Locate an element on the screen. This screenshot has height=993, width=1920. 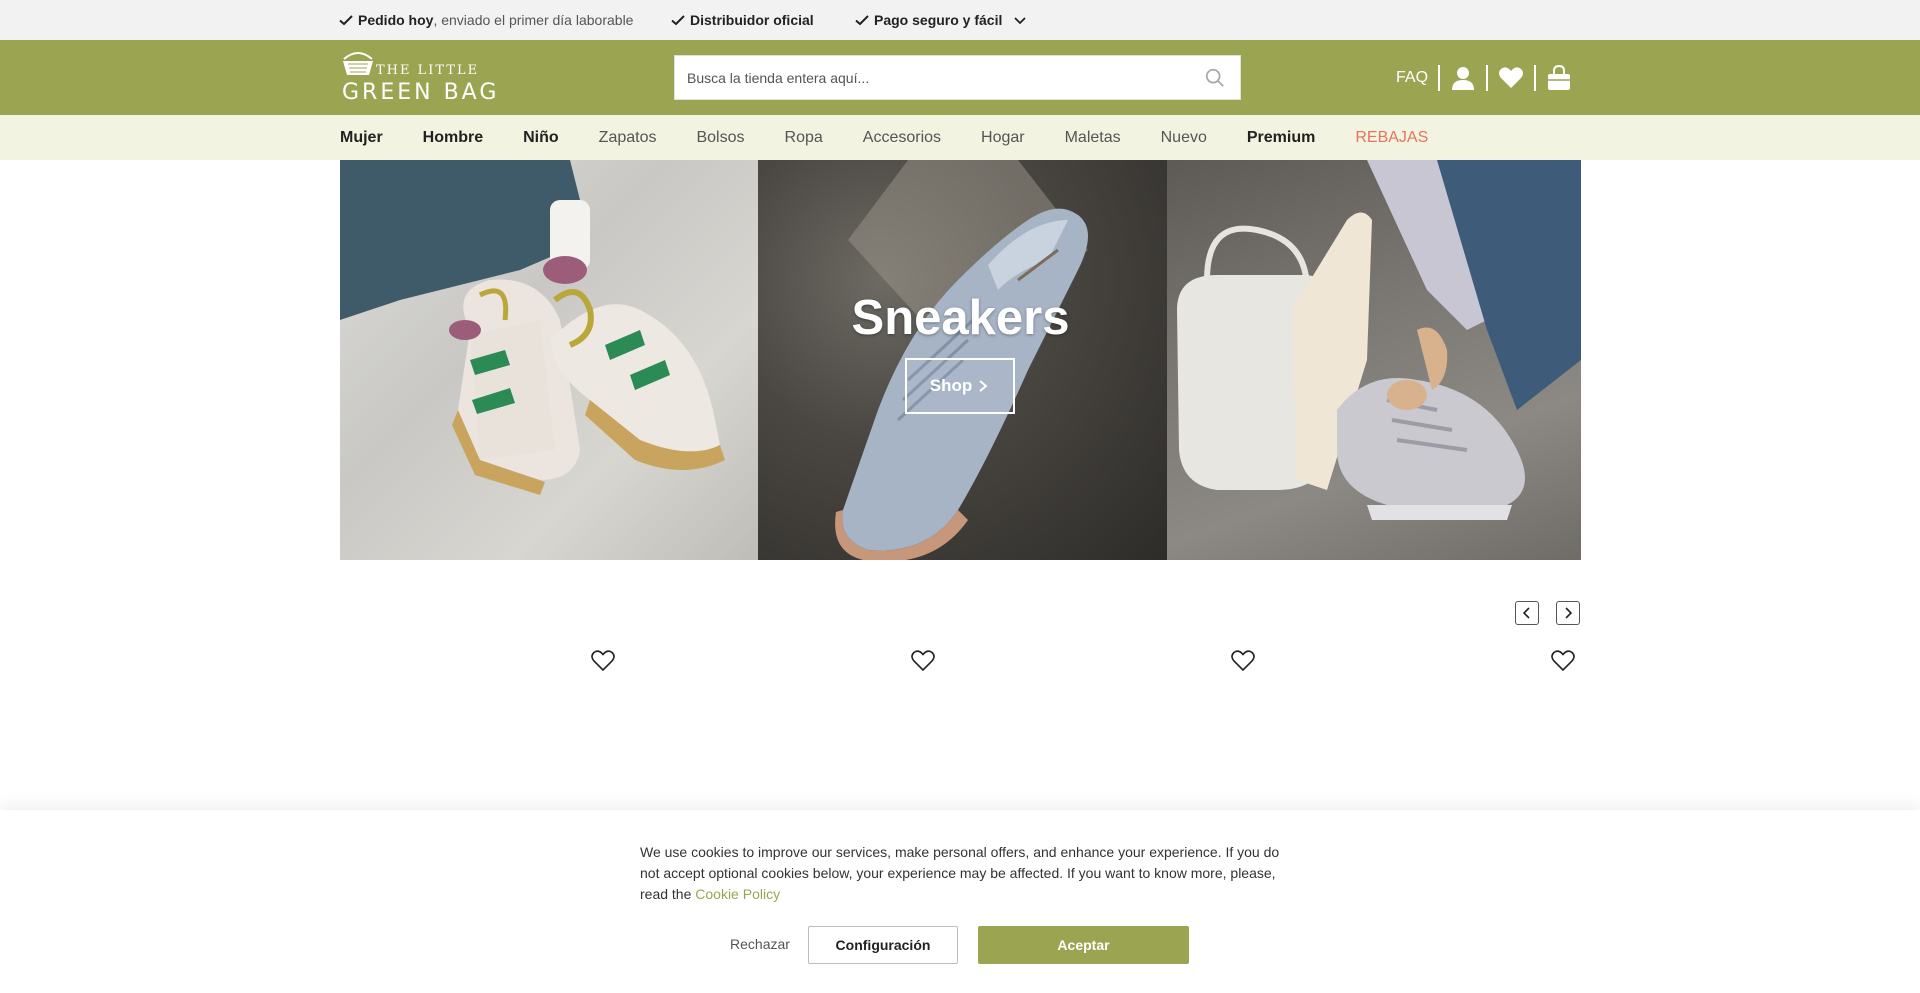
hero-shop-button: Shop is located at coordinates (960, 386).